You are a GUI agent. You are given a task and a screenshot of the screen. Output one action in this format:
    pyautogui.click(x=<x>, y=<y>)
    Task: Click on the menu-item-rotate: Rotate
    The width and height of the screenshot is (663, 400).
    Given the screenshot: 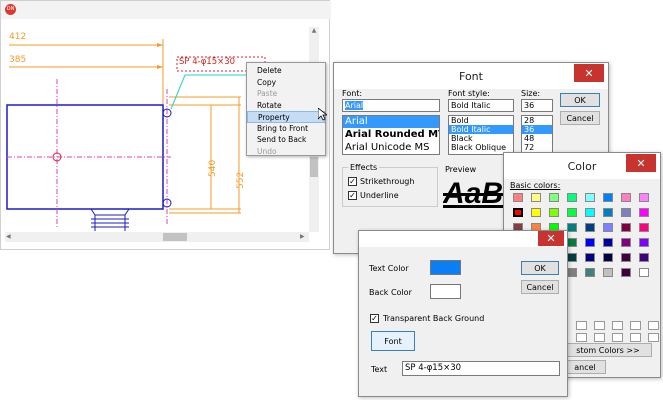 What is the action you would take?
    pyautogui.click(x=286, y=106)
    